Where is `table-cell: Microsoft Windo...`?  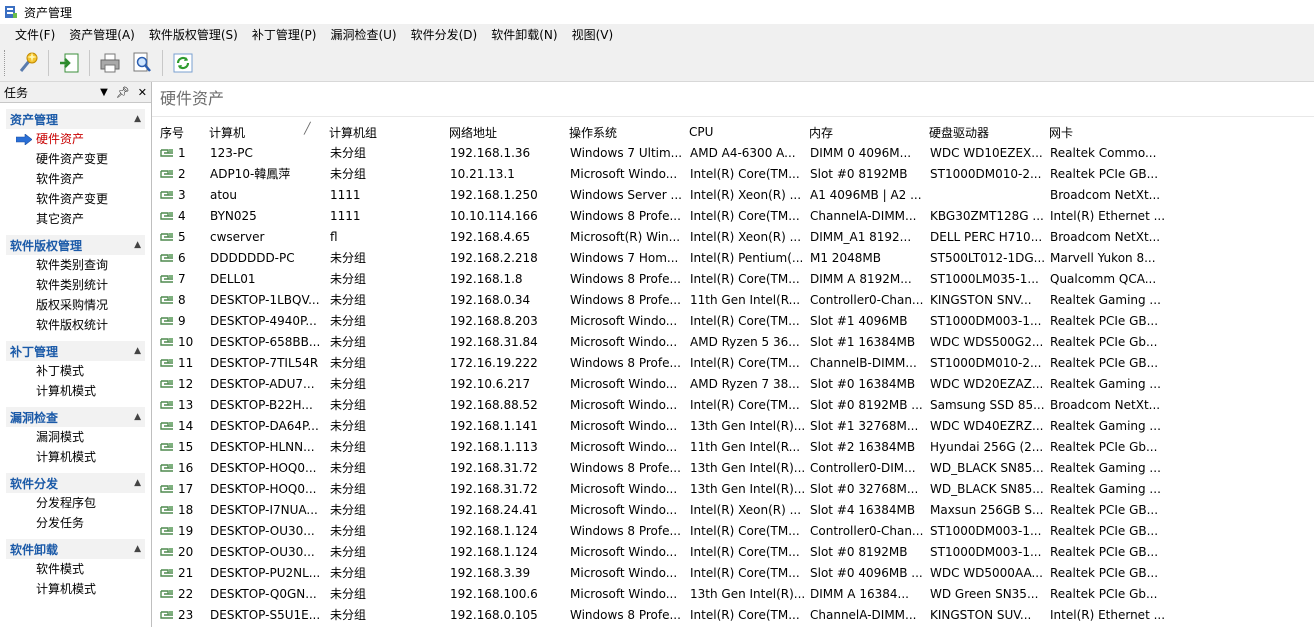
table-cell: Microsoft Windo... is located at coordinates (624, 510).